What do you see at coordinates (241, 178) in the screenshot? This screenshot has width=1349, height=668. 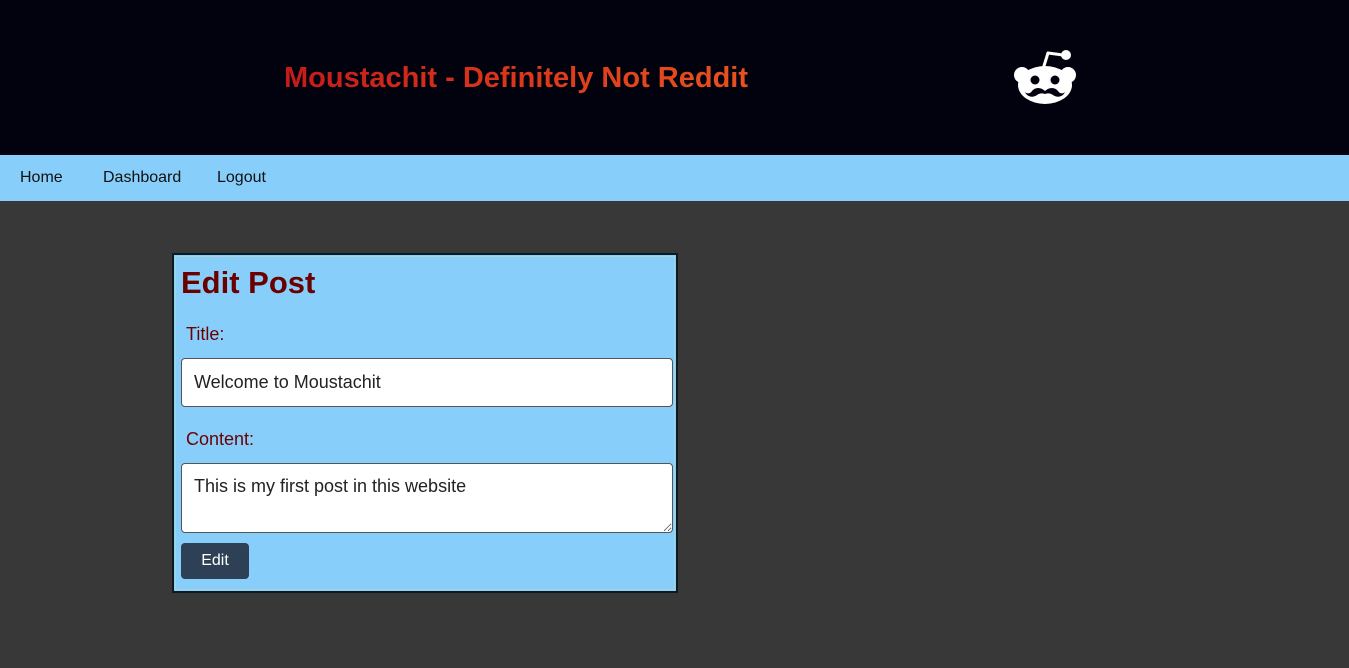 I see `nav-link-logout: Logout` at bounding box center [241, 178].